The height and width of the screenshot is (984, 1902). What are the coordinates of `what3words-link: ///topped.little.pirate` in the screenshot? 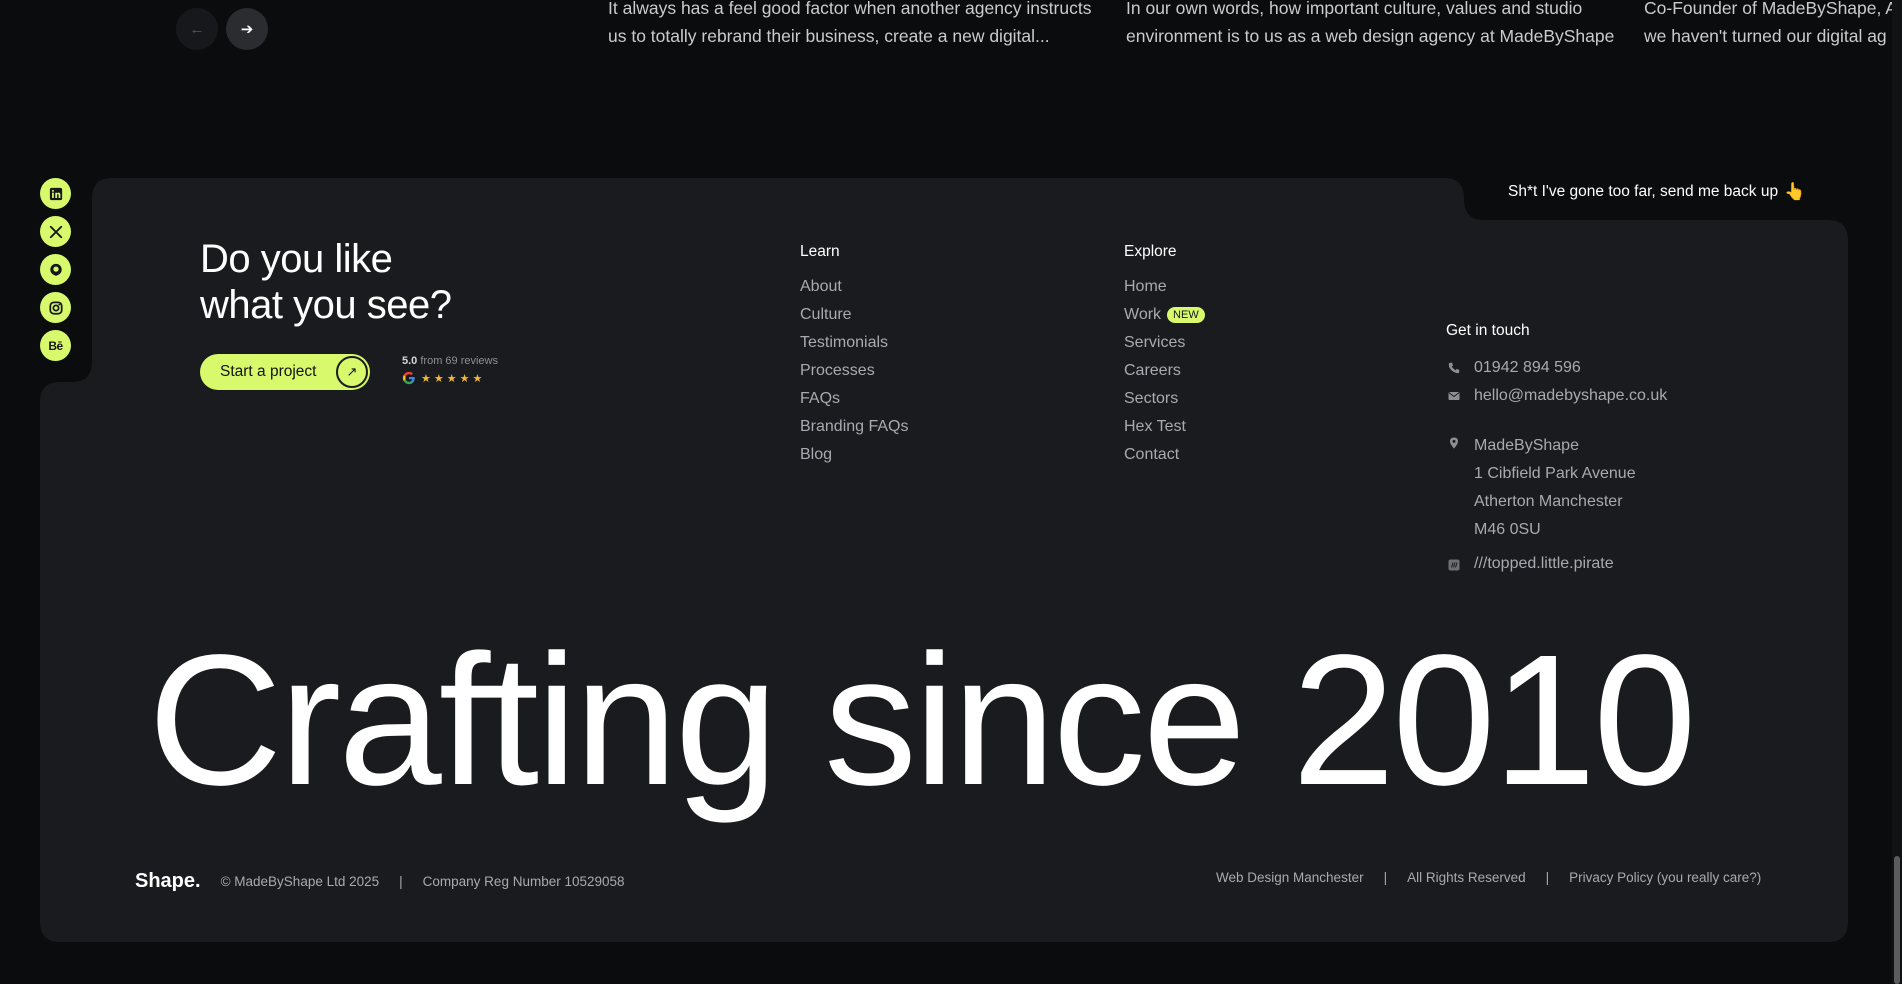 It's located at (1556, 564).